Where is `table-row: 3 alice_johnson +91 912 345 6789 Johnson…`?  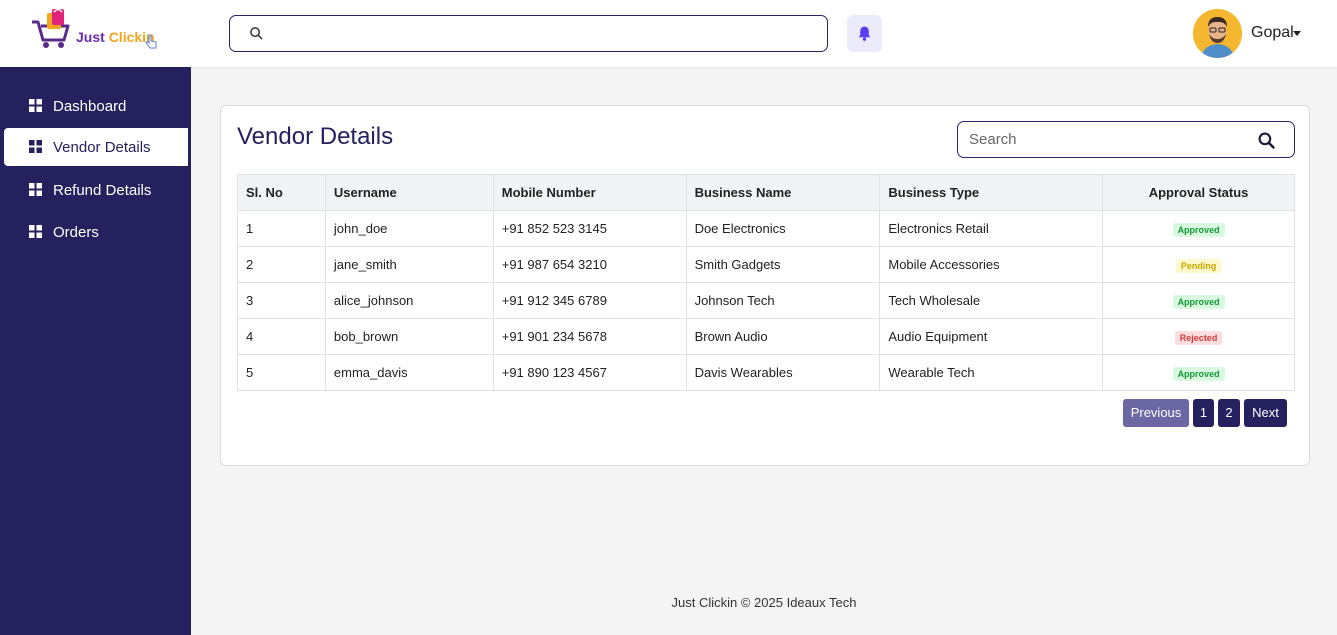
table-row: 3 alice_johnson +91 912 345 6789 Johnson… is located at coordinates (766, 300).